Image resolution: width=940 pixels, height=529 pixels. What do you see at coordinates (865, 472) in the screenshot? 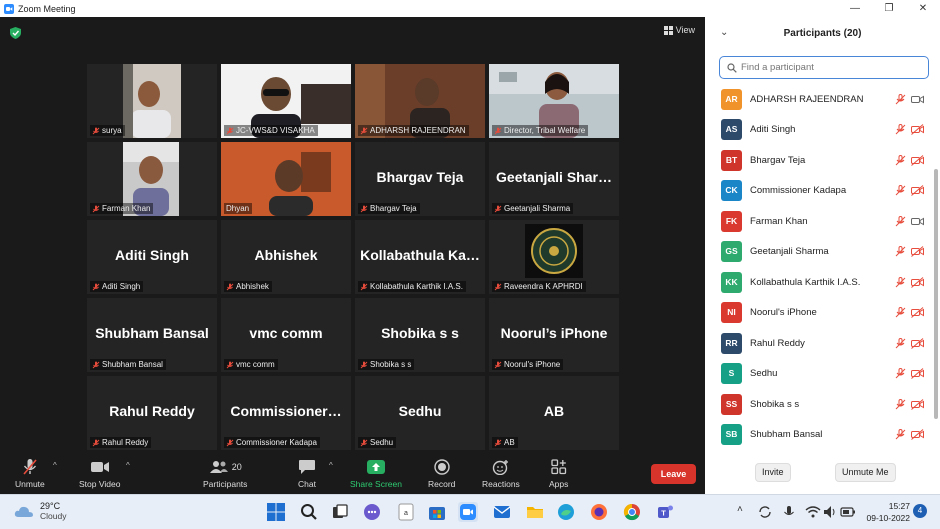
I see `unmute-me-button: Unmute Me` at bounding box center [865, 472].